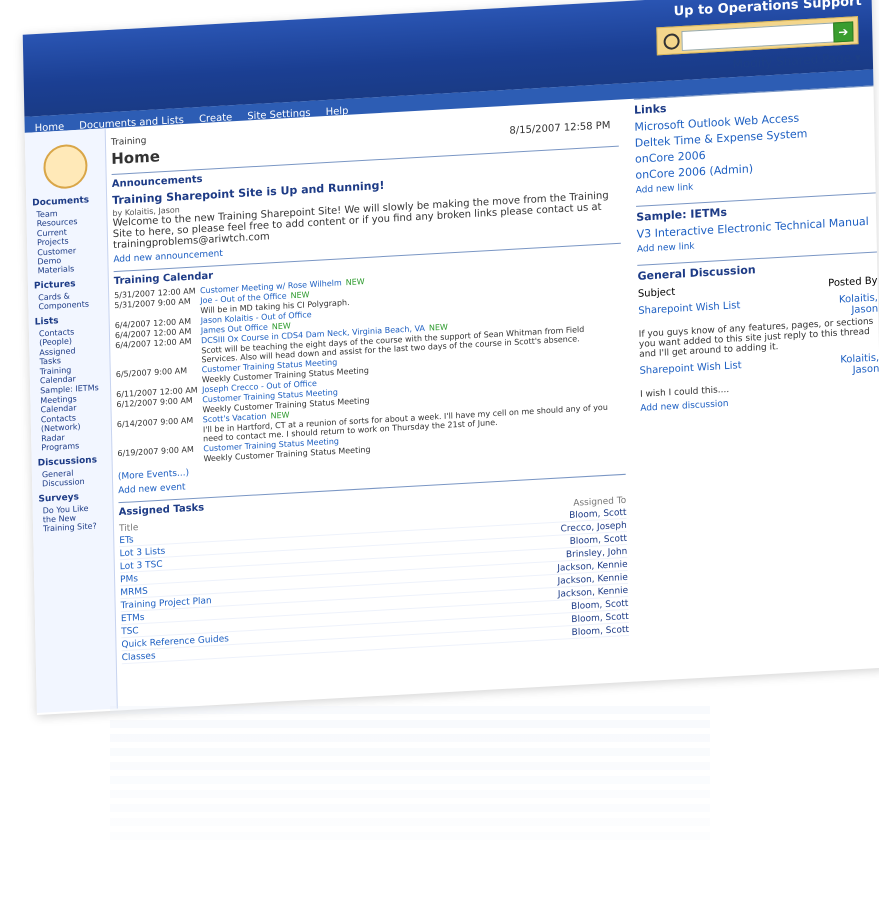 Image resolution: width=879 pixels, height=910 pixels. What do you see at coordinates (671, 42) in the screenshot?
I see `search-icon` at bounding box center [671, 42].